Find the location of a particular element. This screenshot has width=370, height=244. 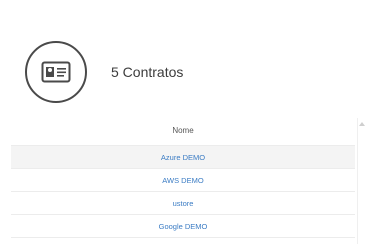

column-header-nome: Nome is located at coordinates (183, 131).